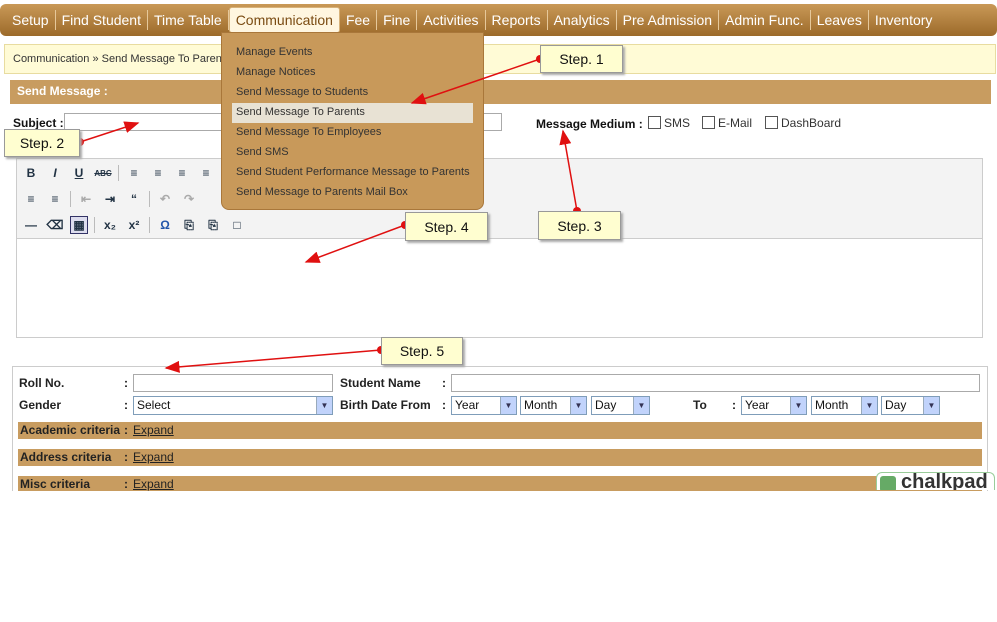  I want to click on step-2-arrow, so click(109, 132).